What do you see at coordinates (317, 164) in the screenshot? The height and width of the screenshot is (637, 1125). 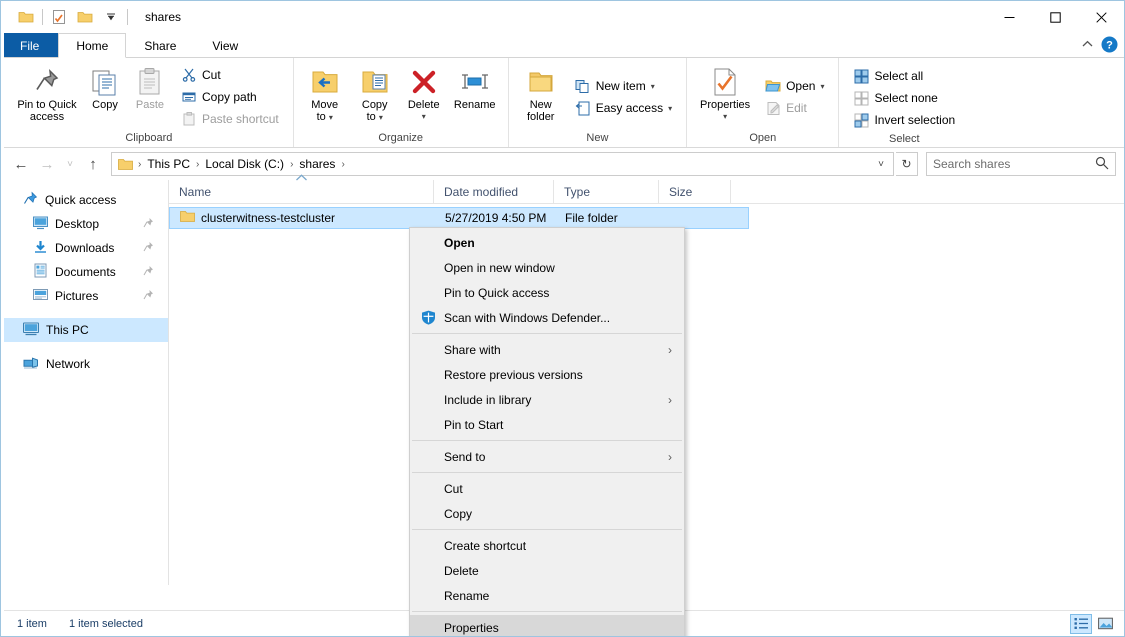 I see `breadcrumb-shares: shares` at bounding box center [317, 164].